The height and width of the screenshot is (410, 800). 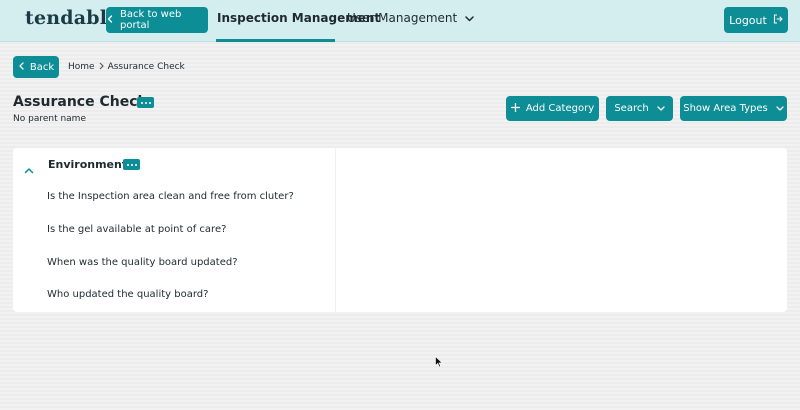 I want to click on page-title: Assurance Check, so click(x=80, y=102).